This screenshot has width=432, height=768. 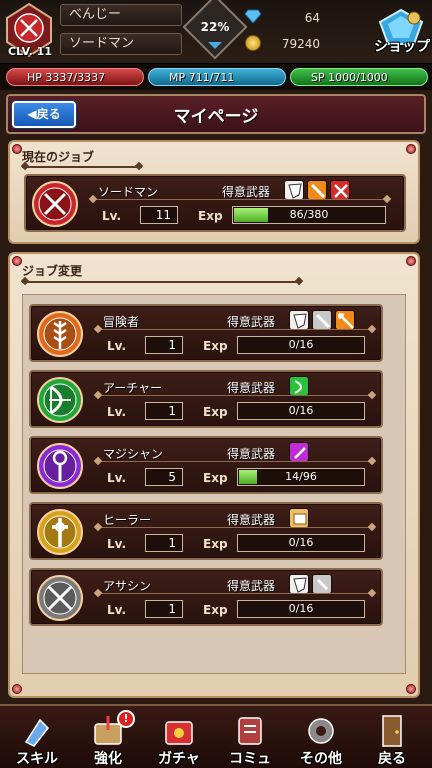 What do you see at coordinates (216, 736) in the screenshot?
I see `bottom-nav: スキル 強化! ガチャ コミュ その他 戻る` at bounding box center [216, 736].